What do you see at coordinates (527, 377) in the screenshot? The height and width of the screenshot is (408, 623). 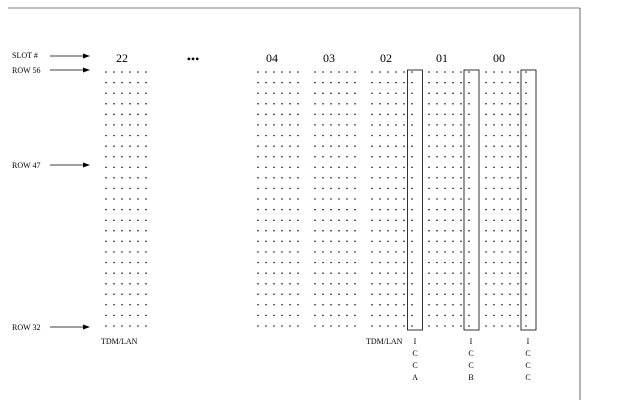 I see `icc-c-letter: C` at bounding box center [527, 377].